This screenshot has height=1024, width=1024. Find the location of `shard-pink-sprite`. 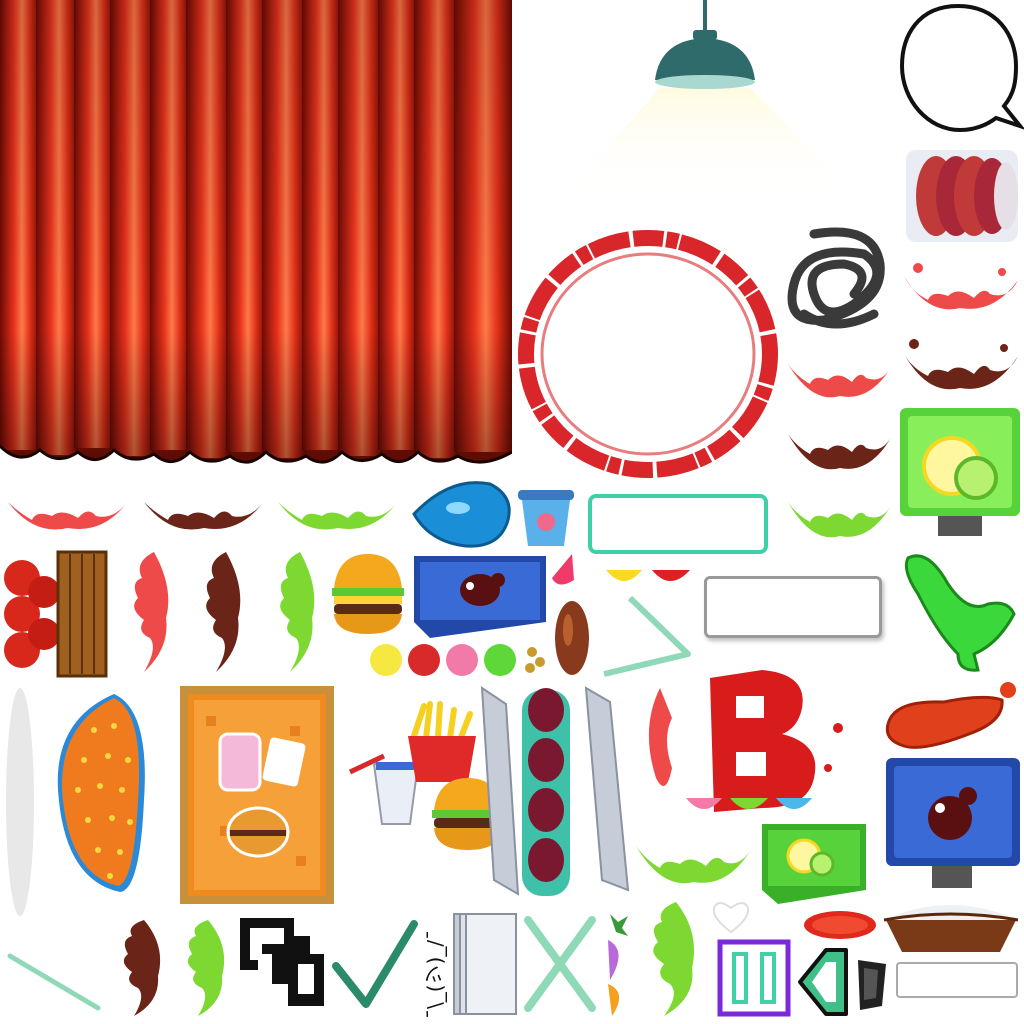

shard-pink-sprite is located at coordinates (563, 570).